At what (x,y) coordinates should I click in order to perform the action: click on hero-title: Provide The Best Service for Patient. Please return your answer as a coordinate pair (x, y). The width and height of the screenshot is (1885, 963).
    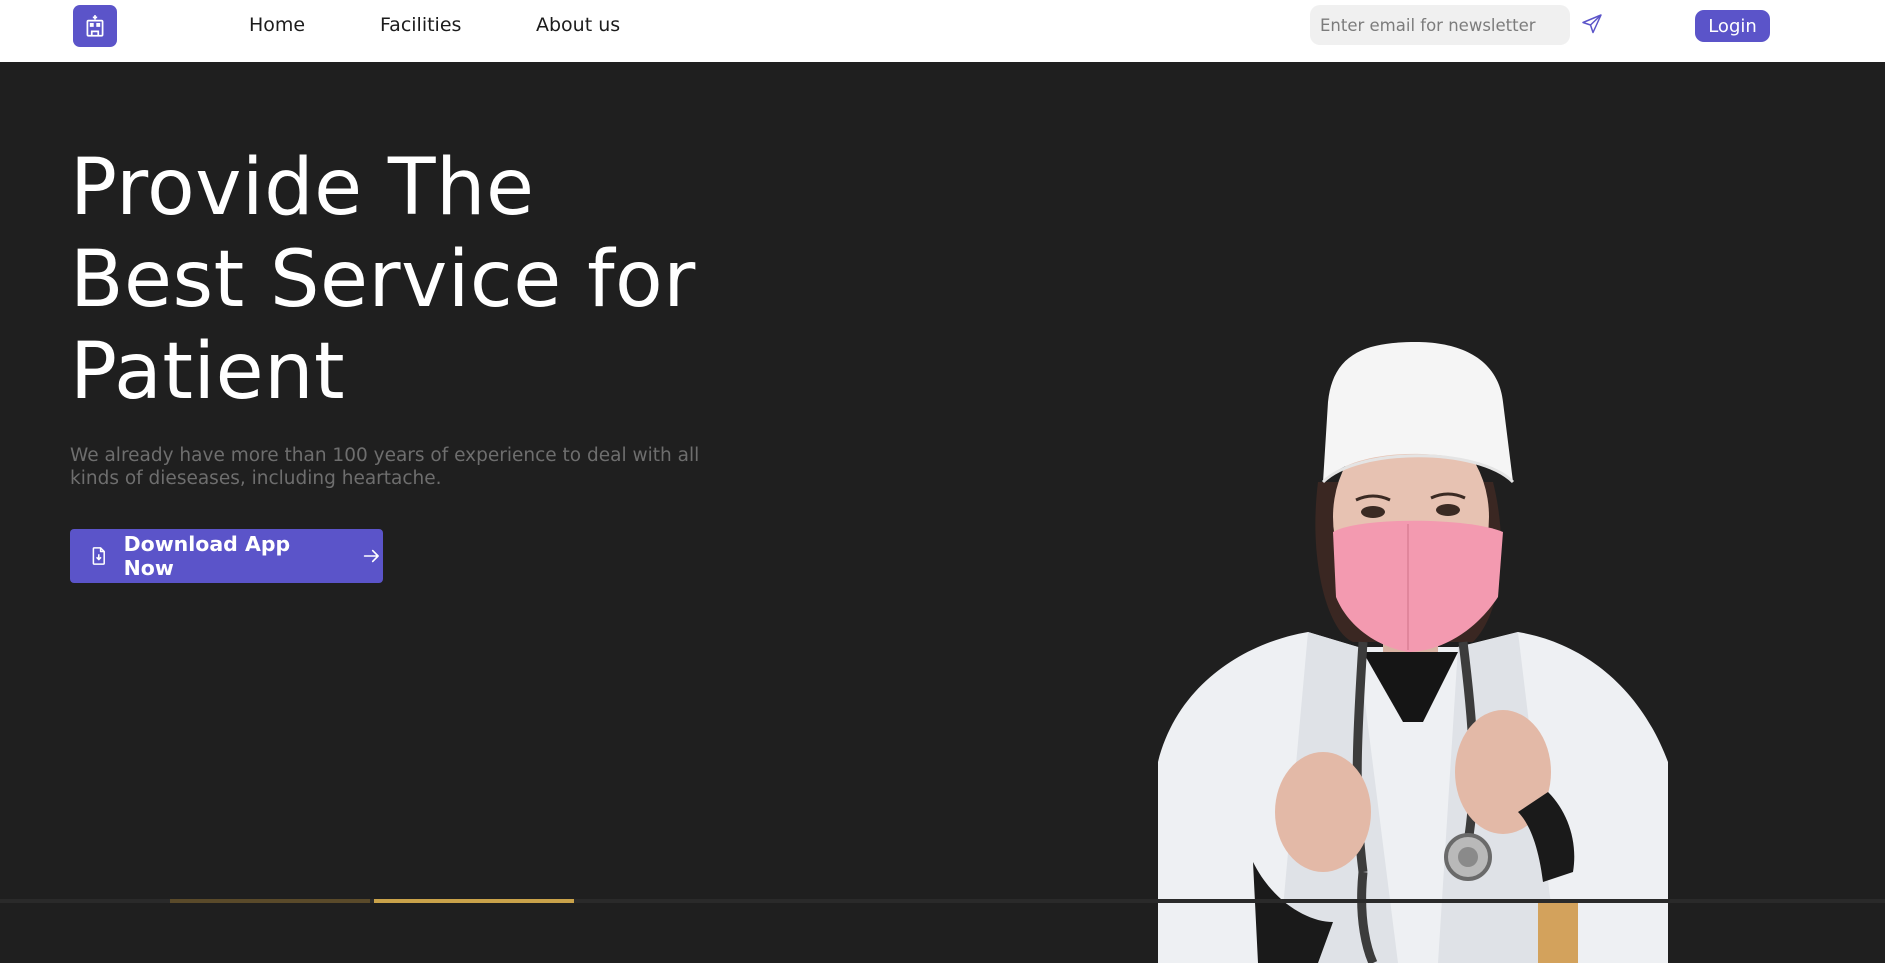
    Looking at the image, I should click on (430, 280).